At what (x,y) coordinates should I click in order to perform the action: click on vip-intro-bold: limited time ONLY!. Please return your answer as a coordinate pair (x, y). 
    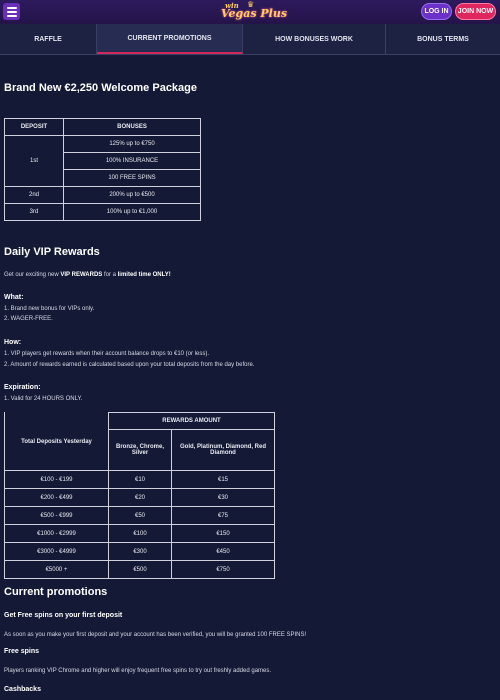
    Looking at the image, I should click on (144, 275).